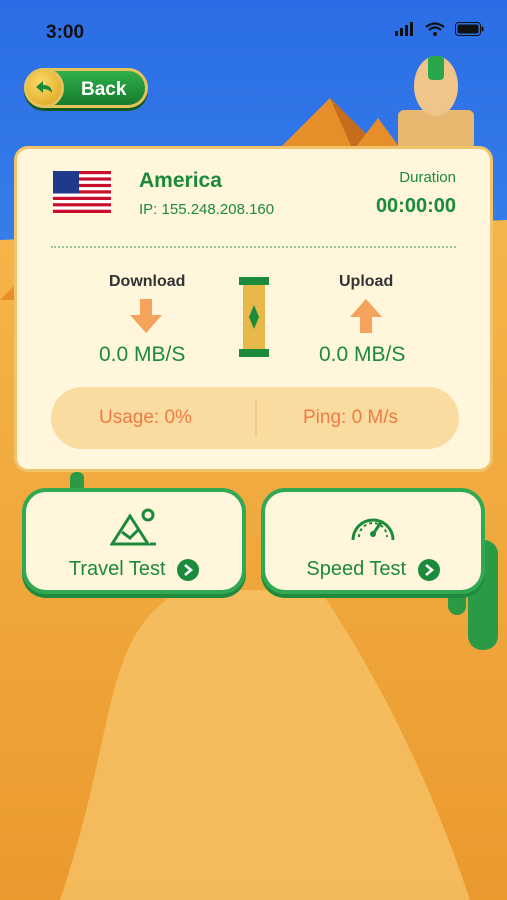 The width and height of the screenshot is (507, 900). Describe the element at coordinates (253, 247) in the screenshot. I see `divider` at that location.